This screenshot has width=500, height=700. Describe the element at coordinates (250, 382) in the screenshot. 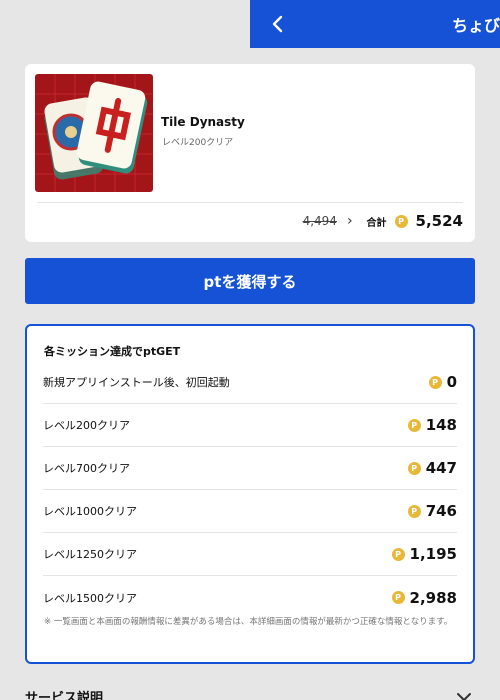

I see `mission-row: 新規アプリインストール後、初回起動 P0` at that location.